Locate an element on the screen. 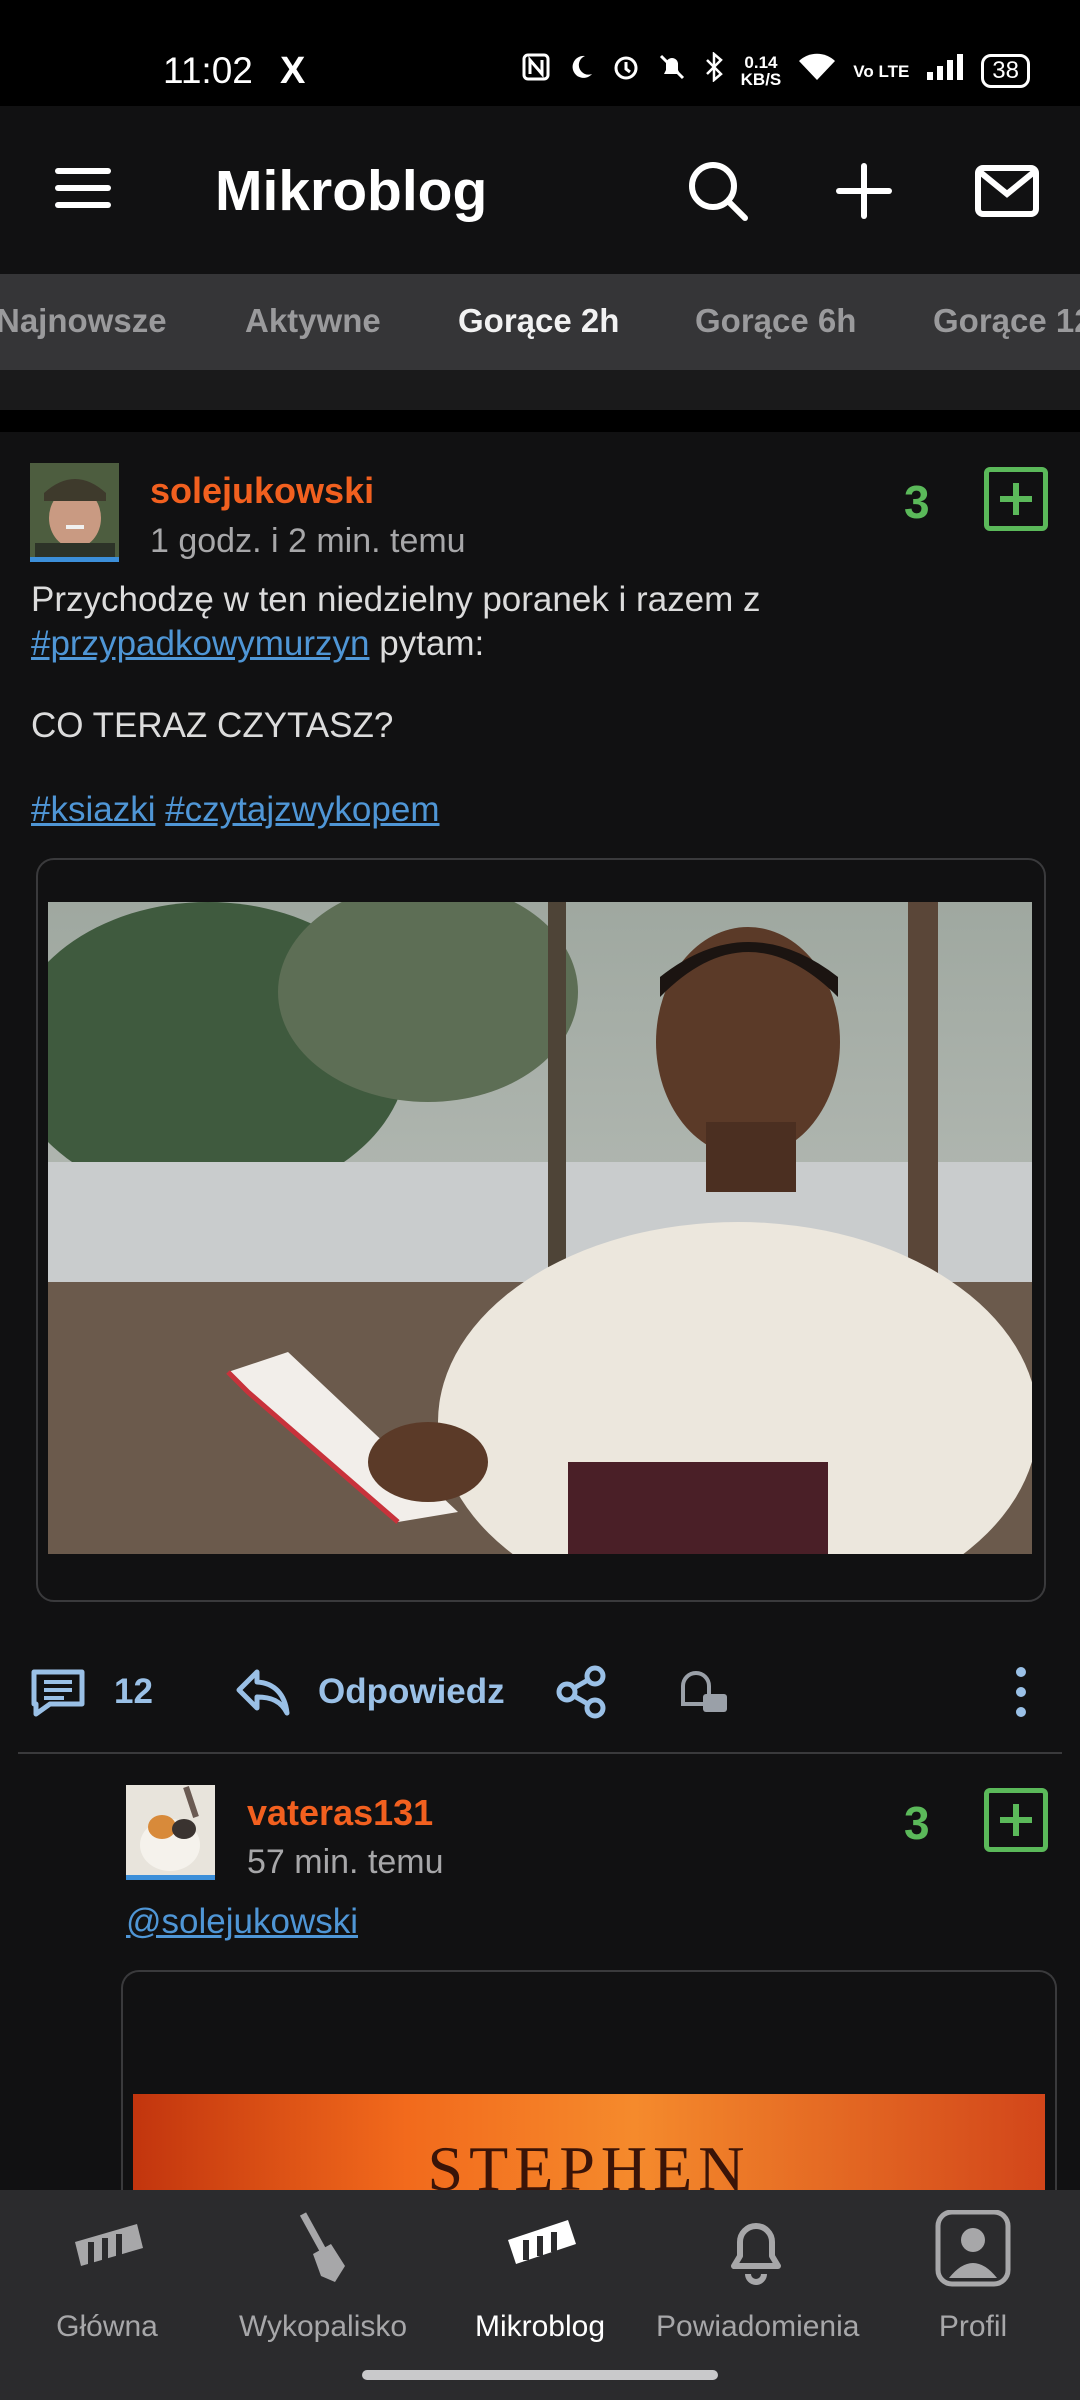 This screenshot has width=1080, height=2400. post-author-name: solejukowski is located at coordinates (262, 491).